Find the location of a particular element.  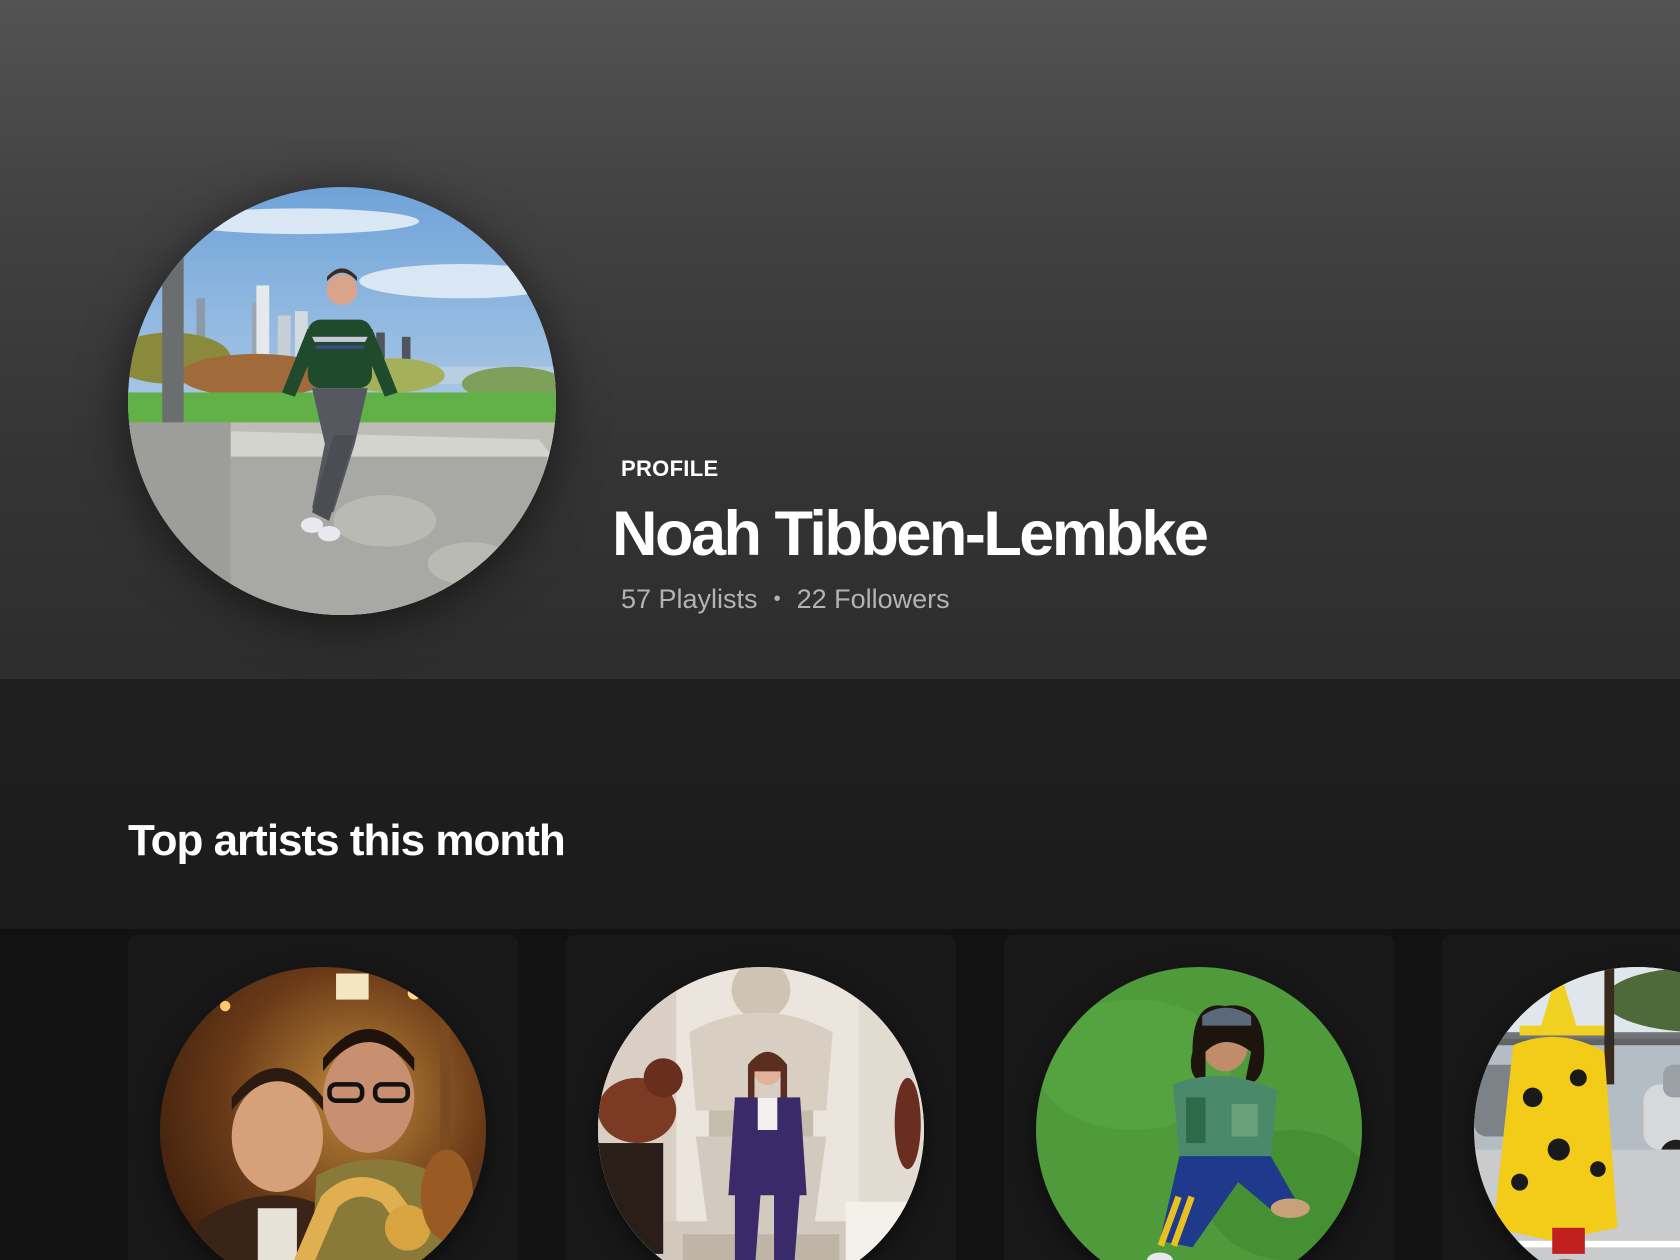

profile-type-label: PROFILE is located at coordinates (670, 468).